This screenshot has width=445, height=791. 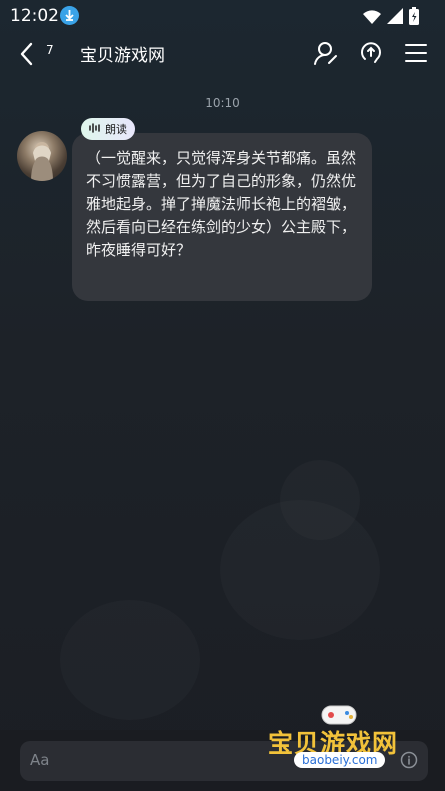 I want to click on signal-icon, so click(x=395, y=18).